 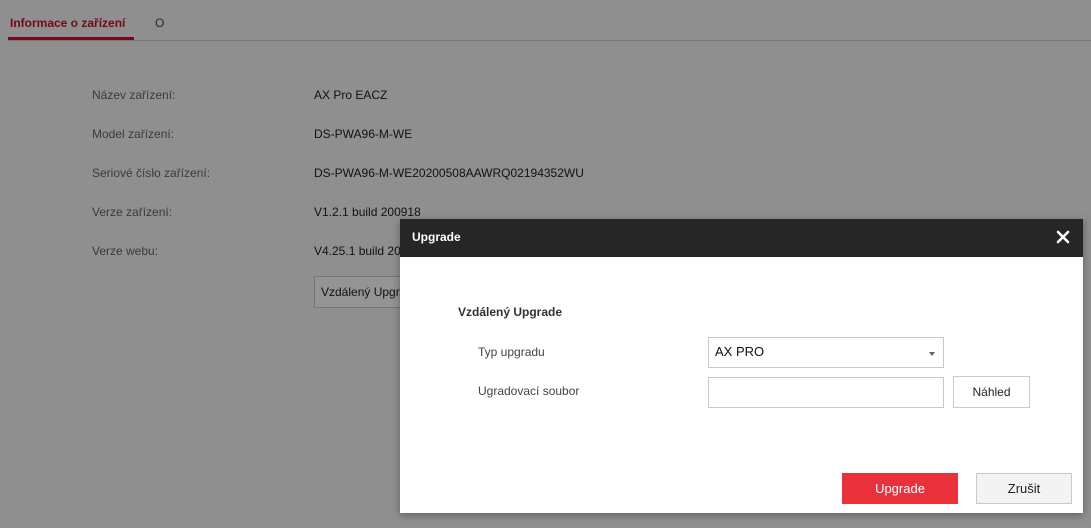 I want to click on upgrade-type-select: AX PRO, so click(x=826, y=352).